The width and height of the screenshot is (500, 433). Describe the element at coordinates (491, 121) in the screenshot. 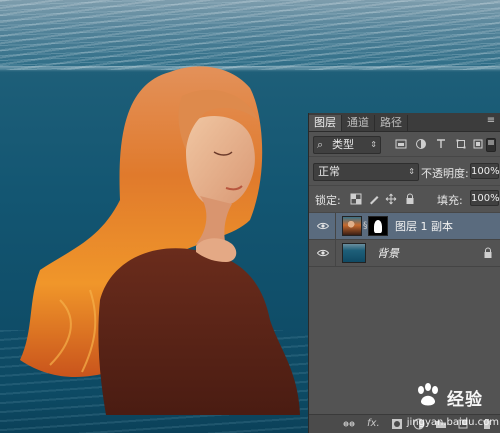

I see `panel-menu-icon: ≡` at that location.